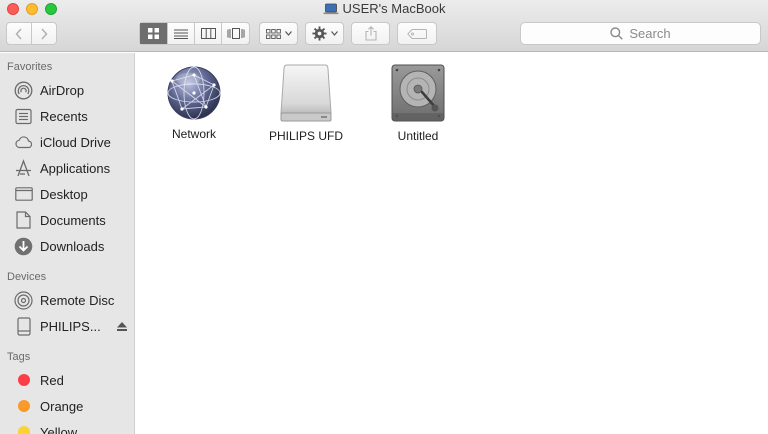 This screenshot has height=434, width=768. I want to click on view-mode-segmented-control, so click(194, 33).